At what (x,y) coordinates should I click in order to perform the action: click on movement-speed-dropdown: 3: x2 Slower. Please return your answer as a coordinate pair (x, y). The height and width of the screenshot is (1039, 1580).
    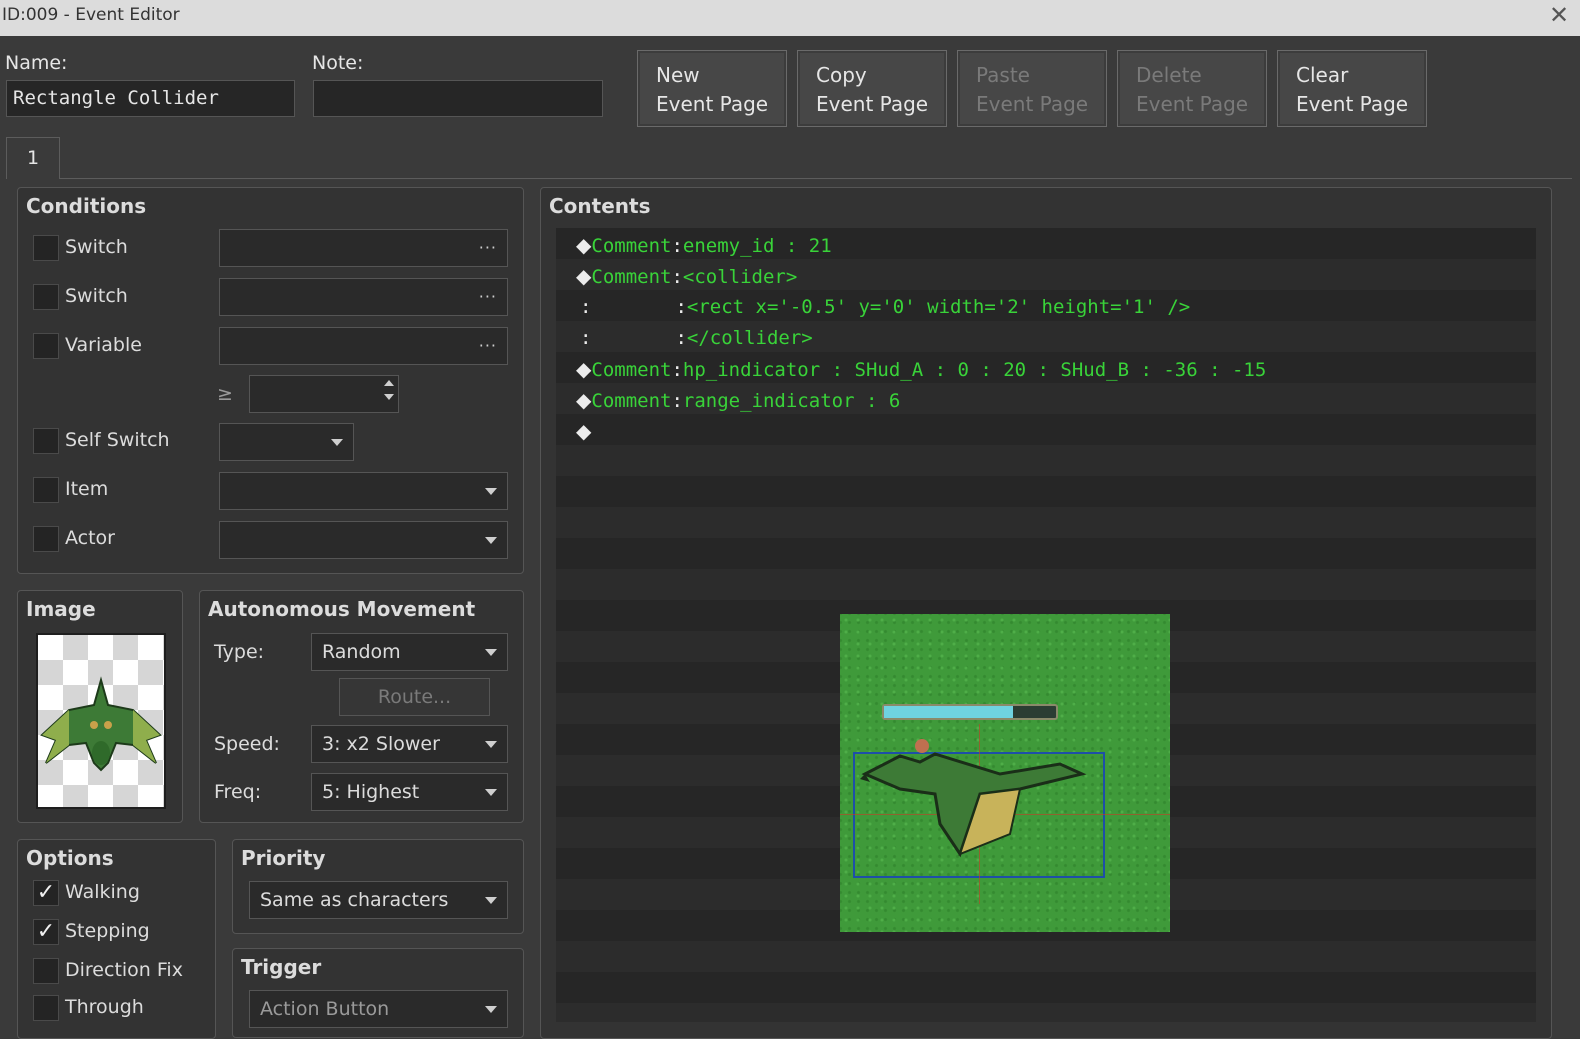
    Looking at the image, I should click on (409, 744).